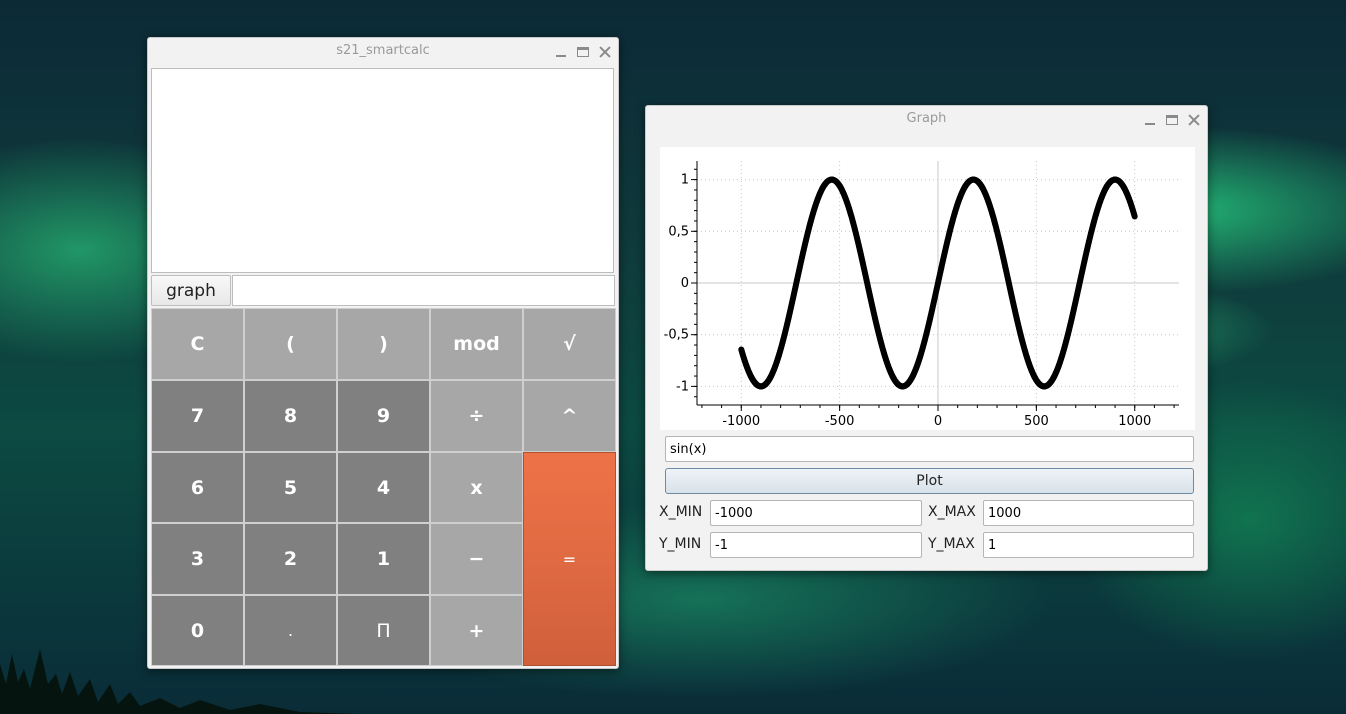  I want to click on digit-7-button: 7, so click(197, 416).